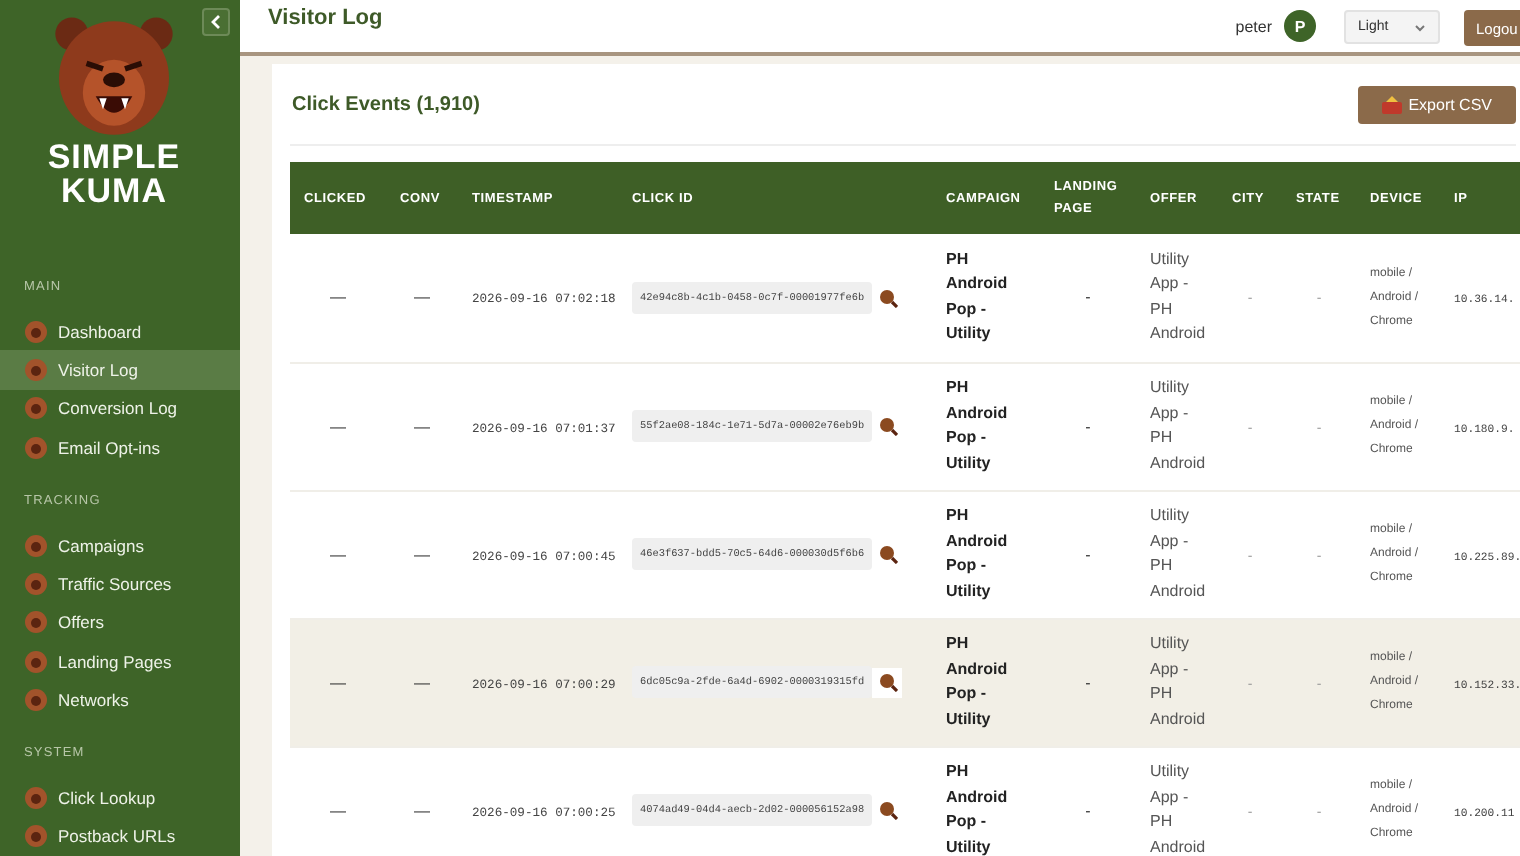  I want to click on card-title: Click Events (1,910), so click(386, 104).